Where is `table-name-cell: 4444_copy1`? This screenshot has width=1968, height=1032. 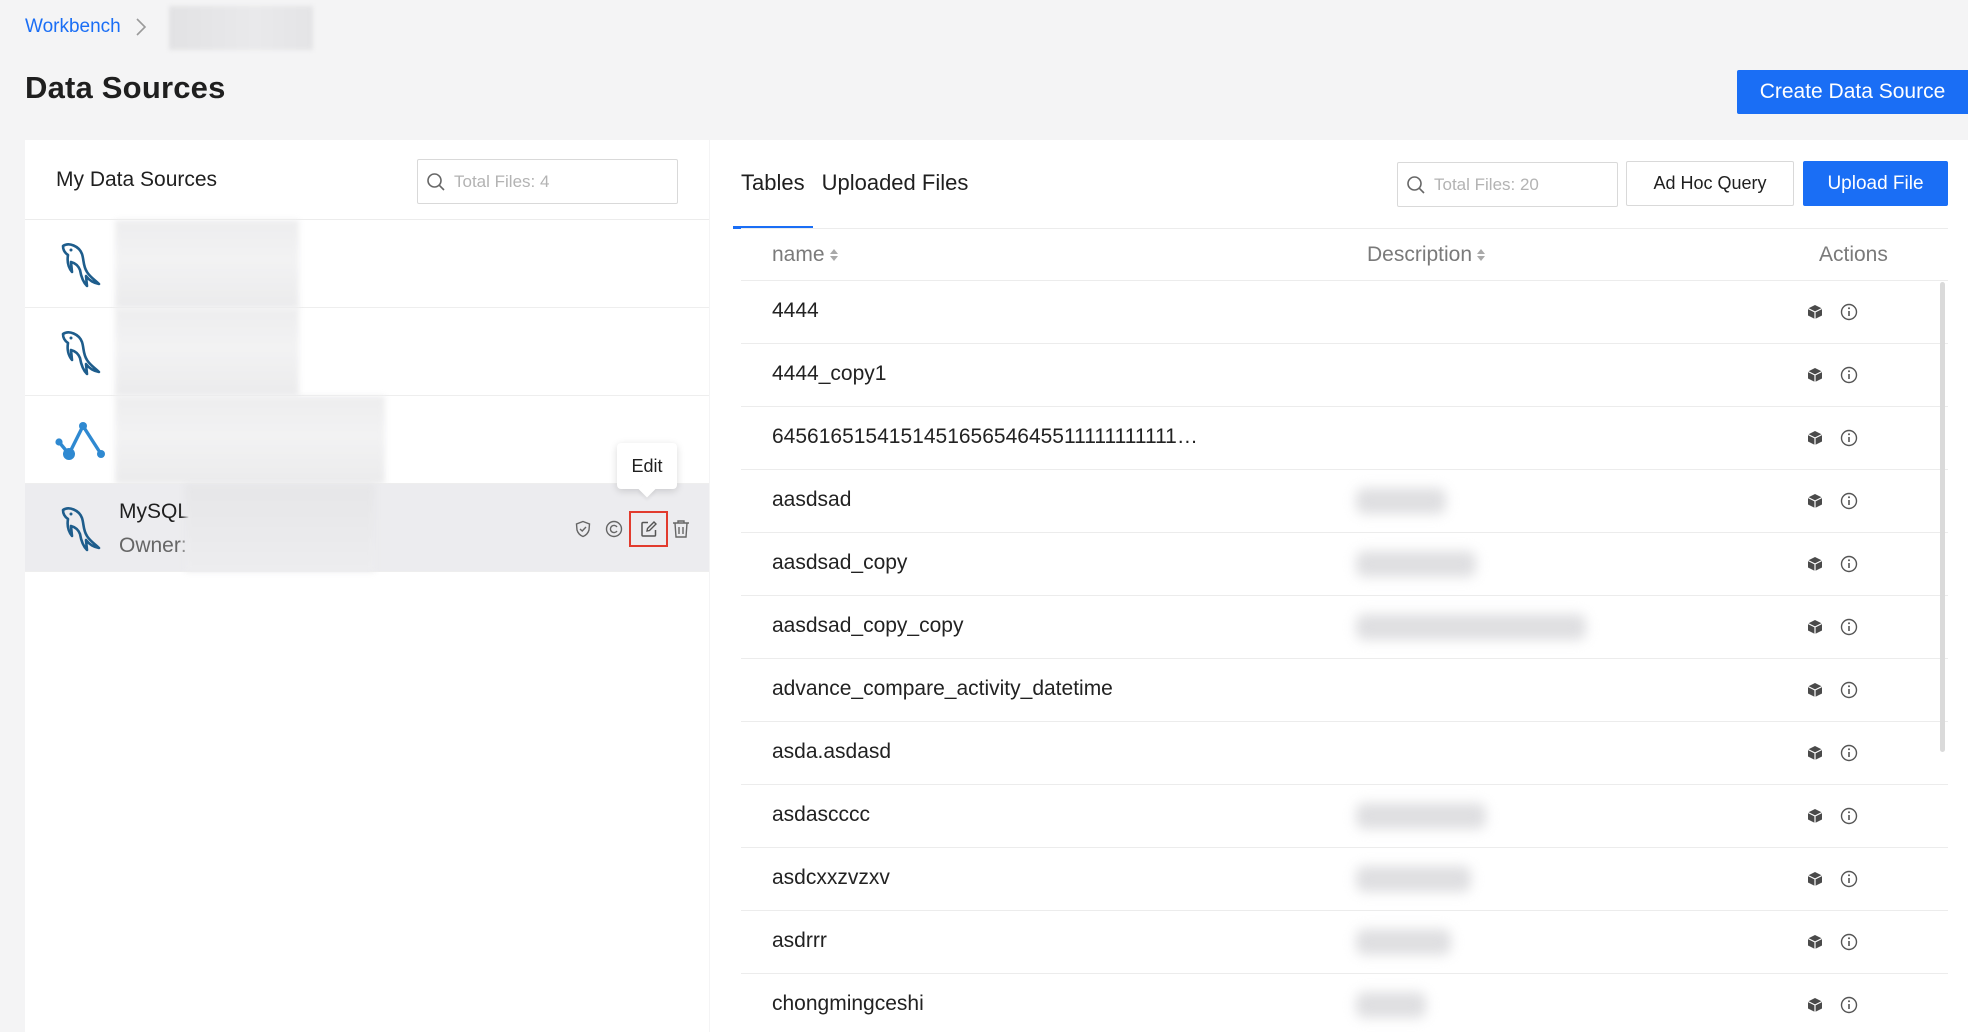
table-name-cell: 4444_copy1 is located at coordinates (829, 373).